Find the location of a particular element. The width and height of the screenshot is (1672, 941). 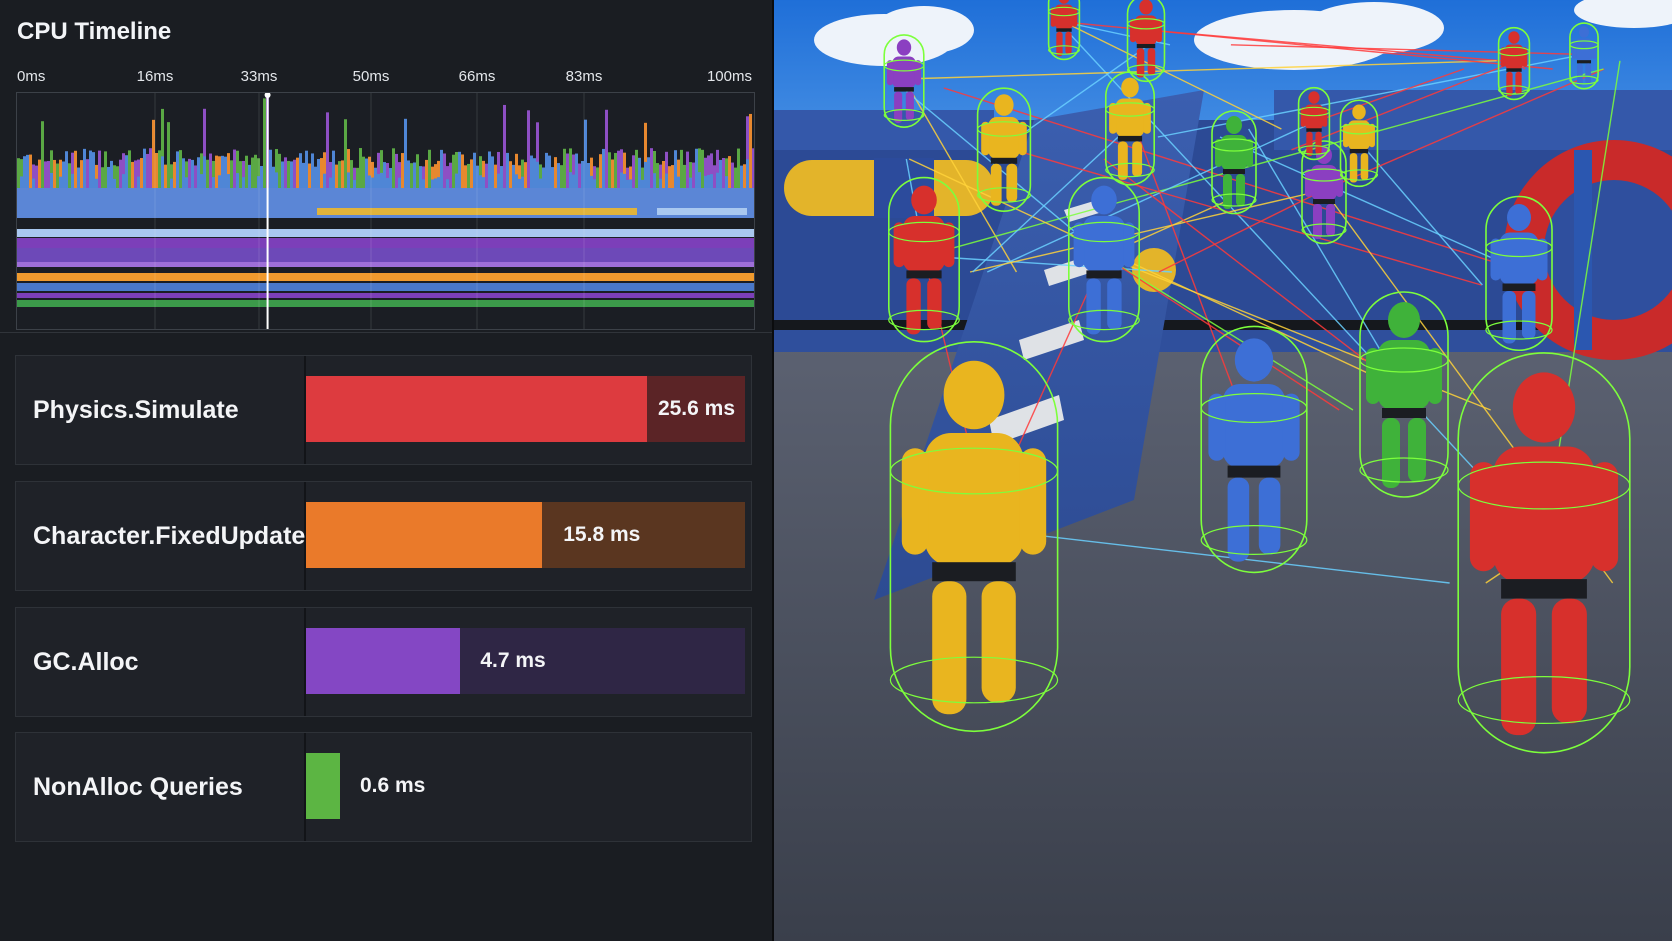

time-bar-track: 0.6 ms is located at coordinates (525, 786).